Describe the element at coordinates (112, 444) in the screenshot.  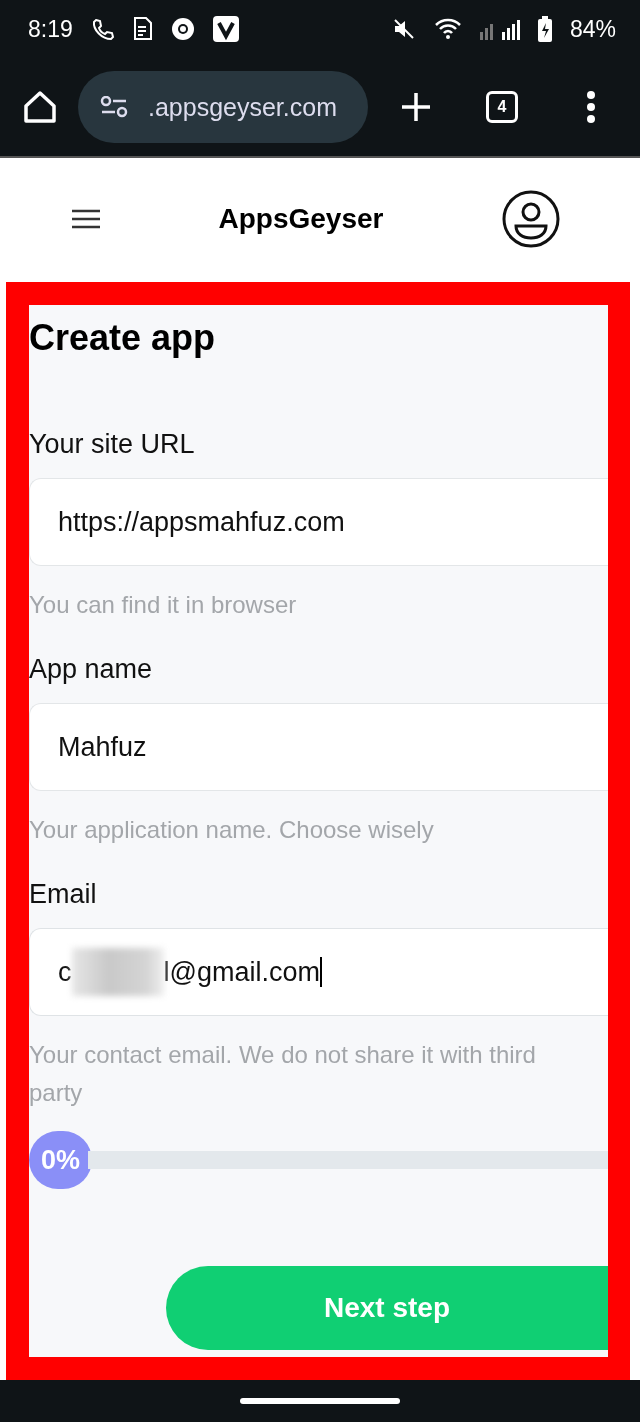
I see `field-label: Your site URL` at that location.